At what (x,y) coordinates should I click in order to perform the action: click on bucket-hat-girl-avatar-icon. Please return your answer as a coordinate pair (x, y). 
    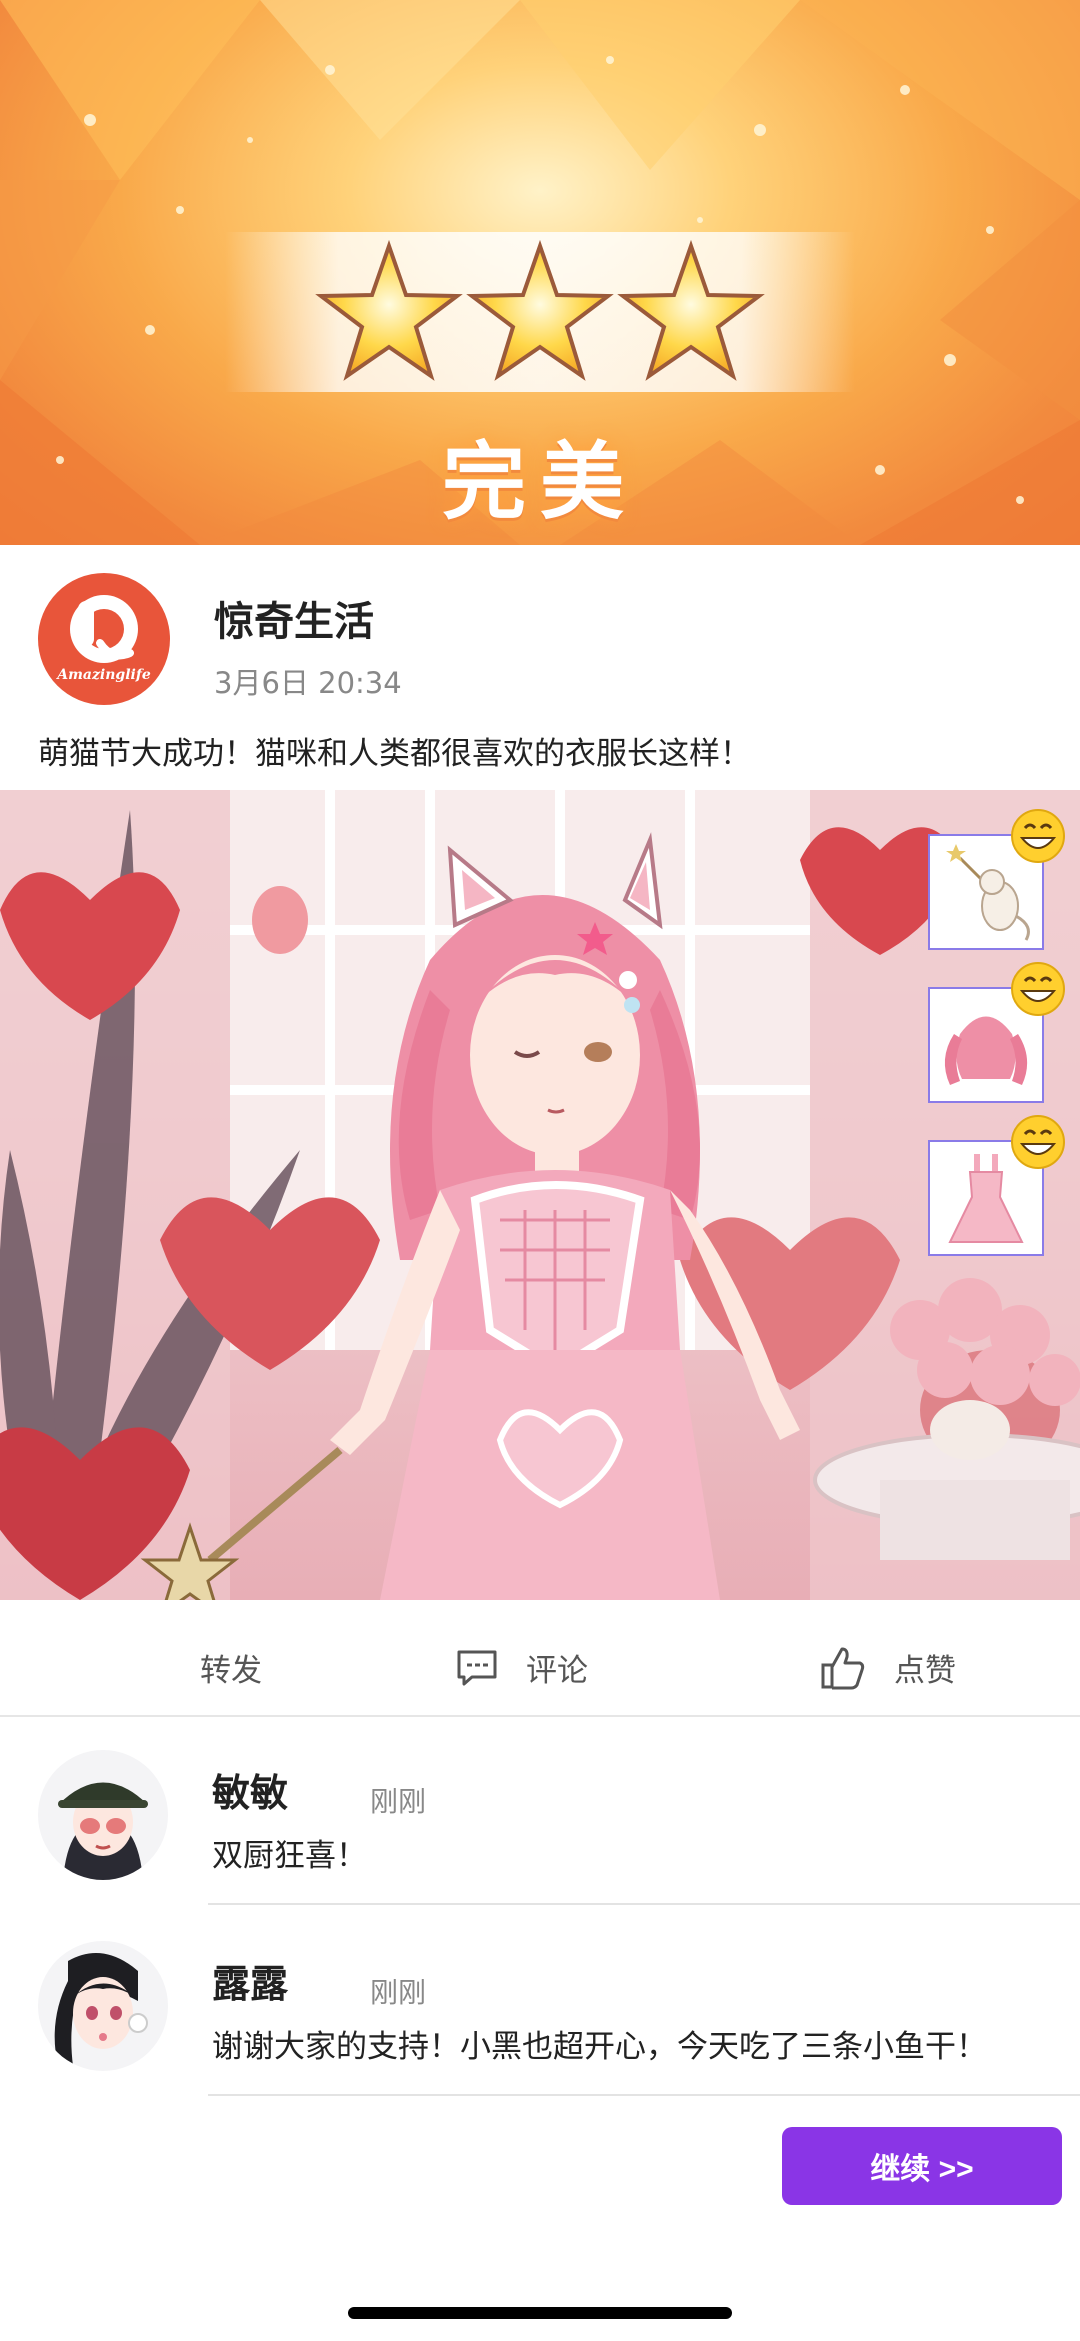
    Looking at the image, I should click on (103, 1831).